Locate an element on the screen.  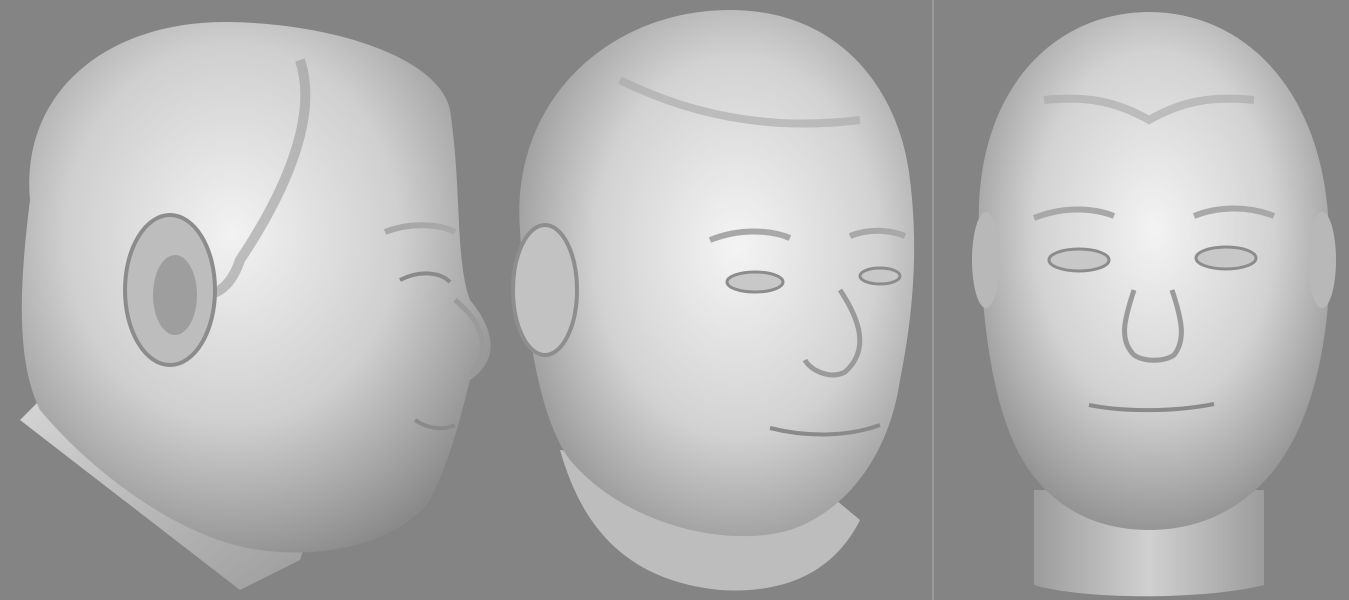
side-ear-inner is located at coordinates (175, 295).